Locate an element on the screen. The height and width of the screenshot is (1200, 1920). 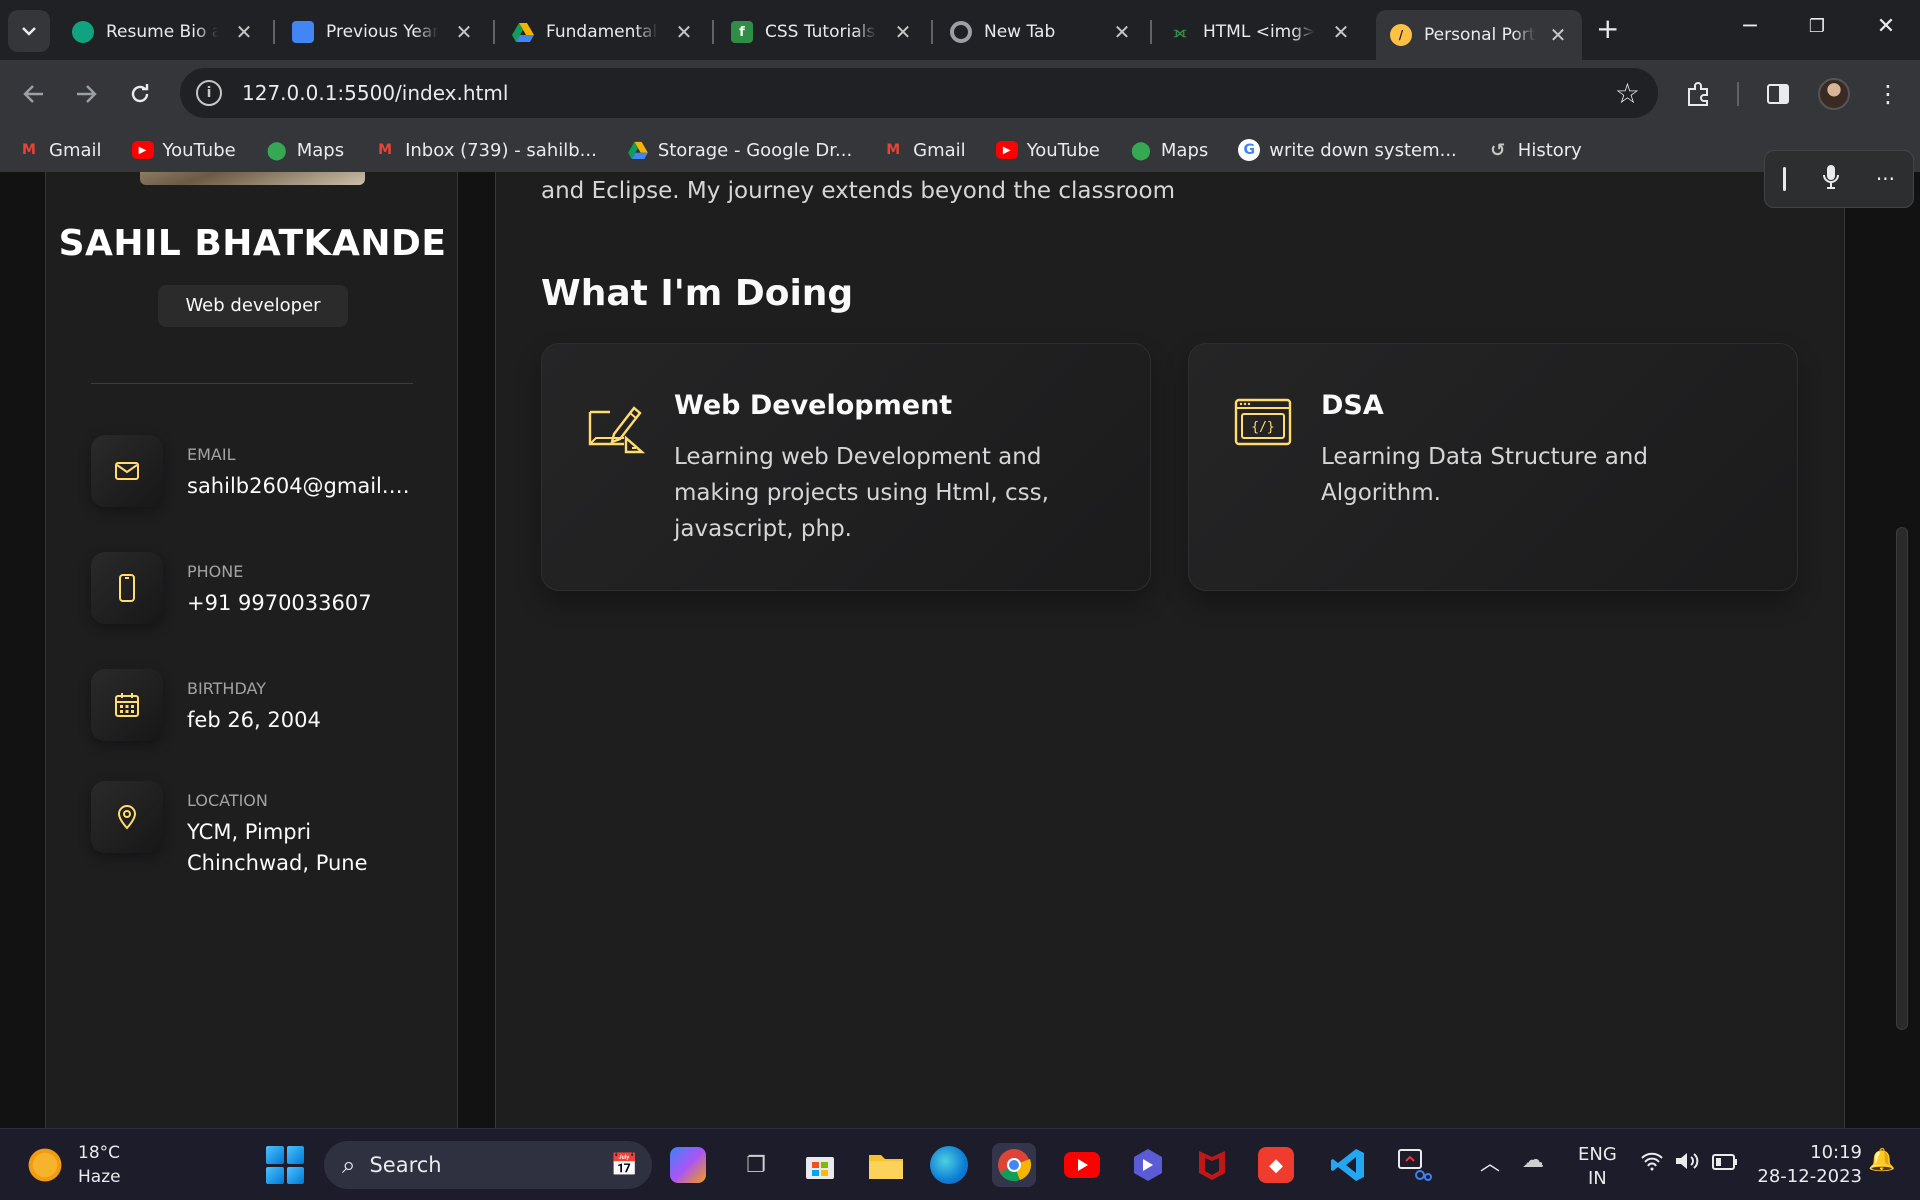
arrow-right-icon is located at coordinates (87, 94).